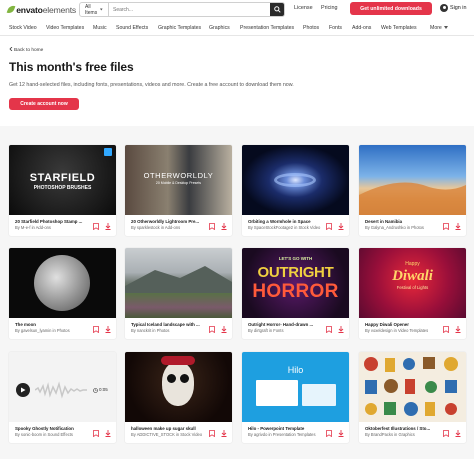 Image resolution: width=474 pixels, height=459 pixels. I want to click on item-author: By ADDICTIVE_STOCK in Stock Video, so click(171, 434).